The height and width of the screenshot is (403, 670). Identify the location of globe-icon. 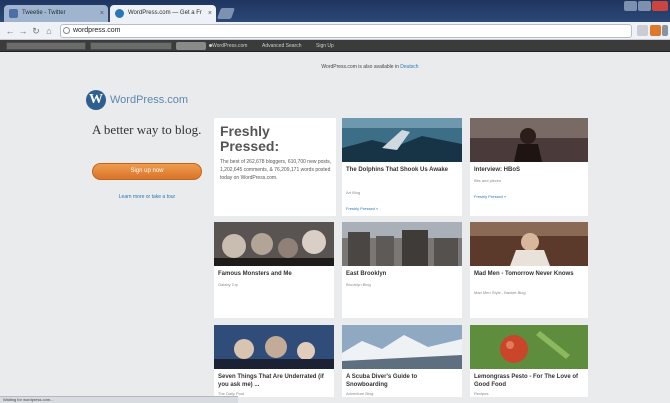
(66, 30).